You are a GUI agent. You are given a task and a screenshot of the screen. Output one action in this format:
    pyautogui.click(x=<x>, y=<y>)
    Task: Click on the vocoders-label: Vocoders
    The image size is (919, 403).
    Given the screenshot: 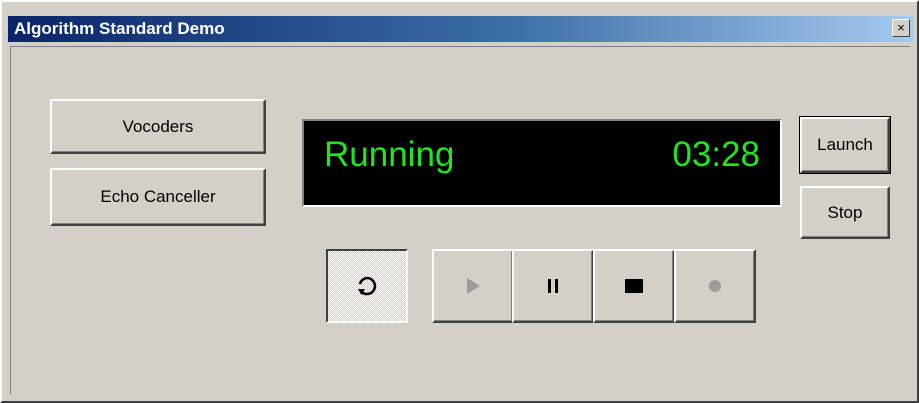 What is the action you would take?
    pyautogui.click(x=158, y=126)
    